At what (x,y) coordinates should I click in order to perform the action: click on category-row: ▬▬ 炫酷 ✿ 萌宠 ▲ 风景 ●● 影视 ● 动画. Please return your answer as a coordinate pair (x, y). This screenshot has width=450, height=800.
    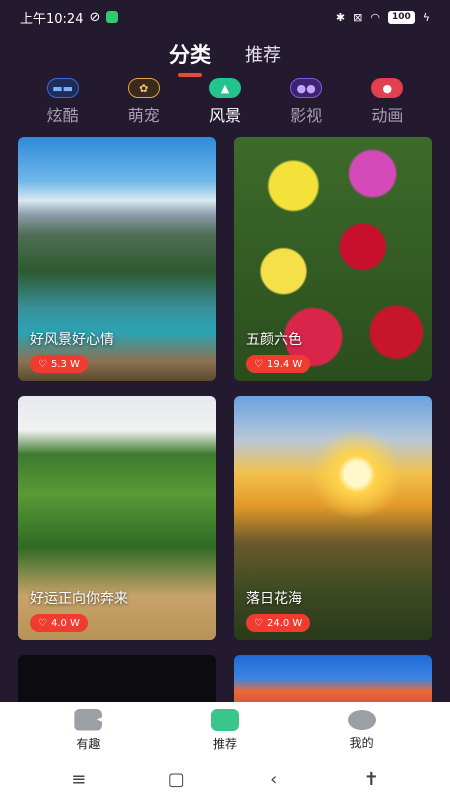
    Looking at the image, I should click on (225, 103).